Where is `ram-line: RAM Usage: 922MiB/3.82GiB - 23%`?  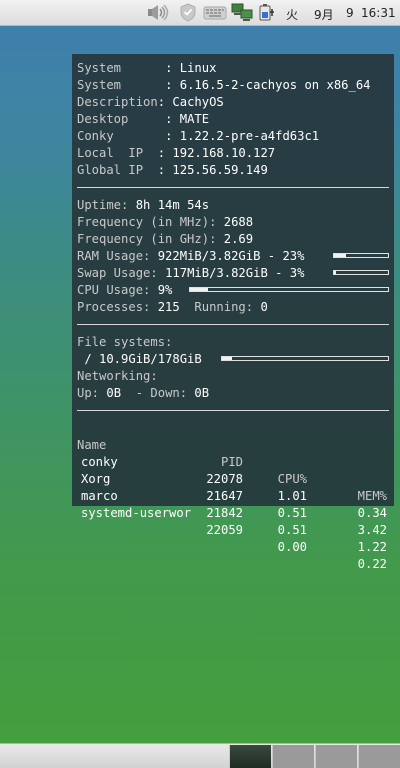
ram-line: RAM Usage: 922MiB/3.82GiB - 23% is located at coordinates (233, 256).